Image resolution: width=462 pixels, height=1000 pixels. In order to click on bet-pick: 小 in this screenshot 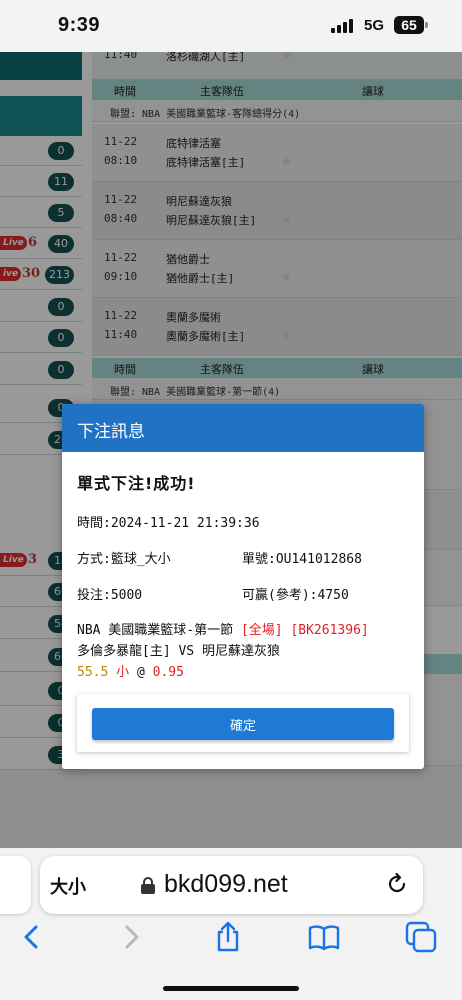, I will do `click(123, 672)`.